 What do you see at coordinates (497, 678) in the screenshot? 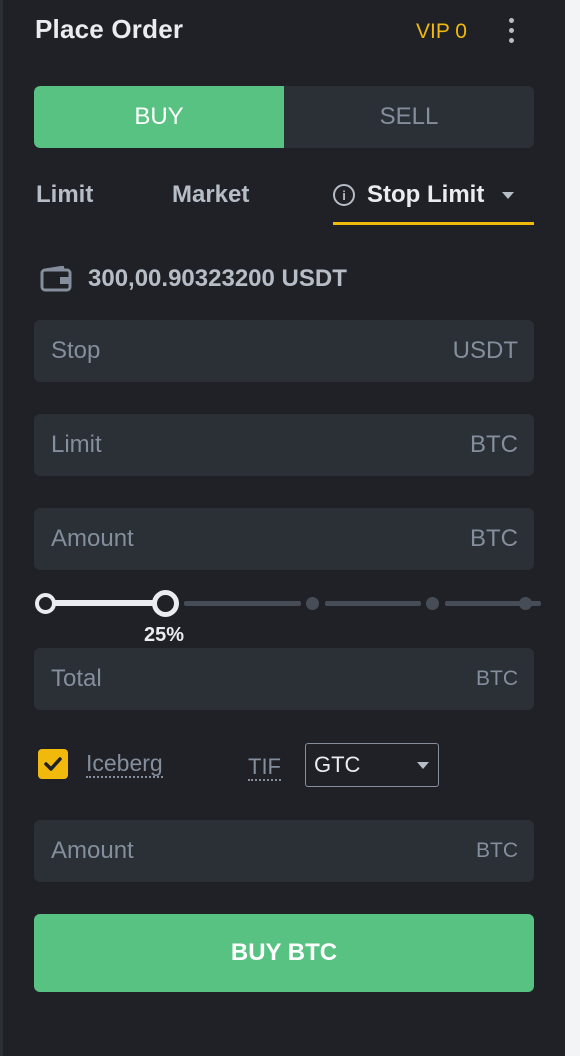
I see `total-unit: BTC` at bounding box center [497, 678].